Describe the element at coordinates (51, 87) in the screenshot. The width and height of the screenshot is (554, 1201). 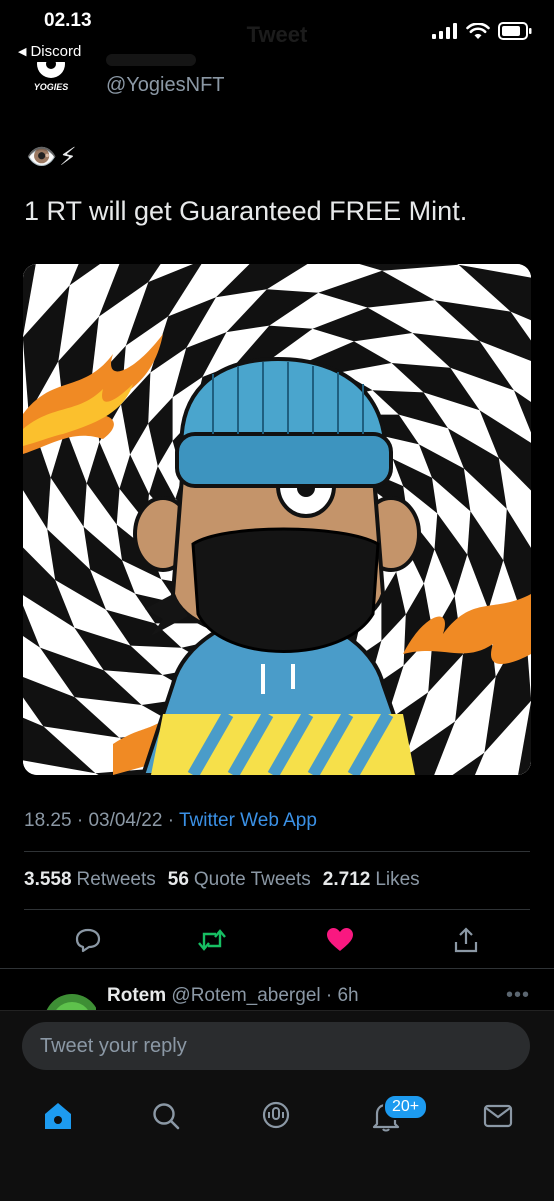
I see `avatar-logo-text: YOGIES` at that location.